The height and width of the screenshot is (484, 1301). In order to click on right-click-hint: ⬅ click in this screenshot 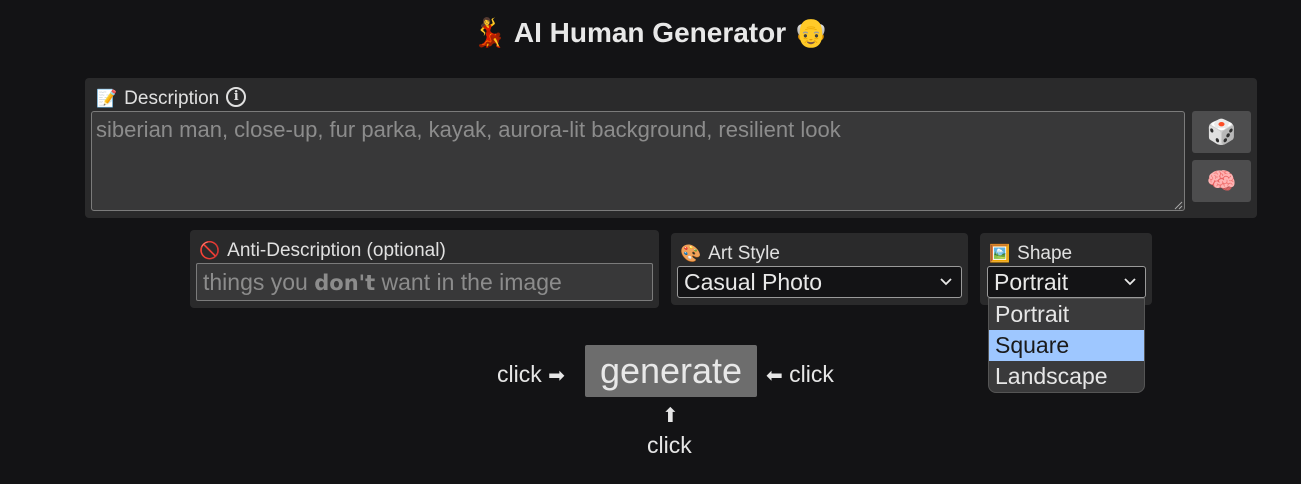, I will do `click(800, 374)`.